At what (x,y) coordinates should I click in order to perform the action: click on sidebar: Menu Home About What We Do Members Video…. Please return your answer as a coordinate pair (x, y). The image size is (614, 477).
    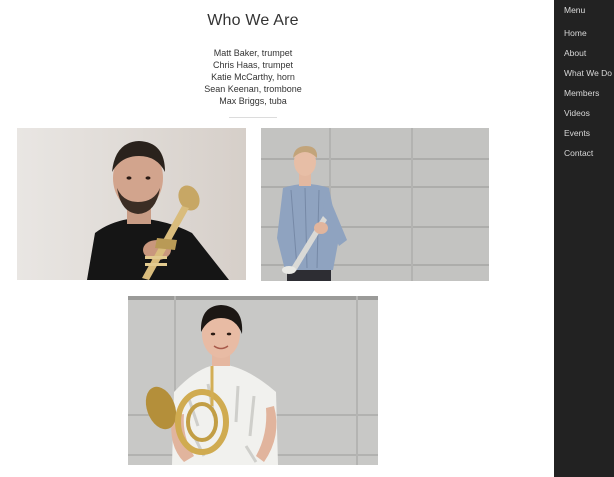
    Looking at the image, I should click on (584, 238).